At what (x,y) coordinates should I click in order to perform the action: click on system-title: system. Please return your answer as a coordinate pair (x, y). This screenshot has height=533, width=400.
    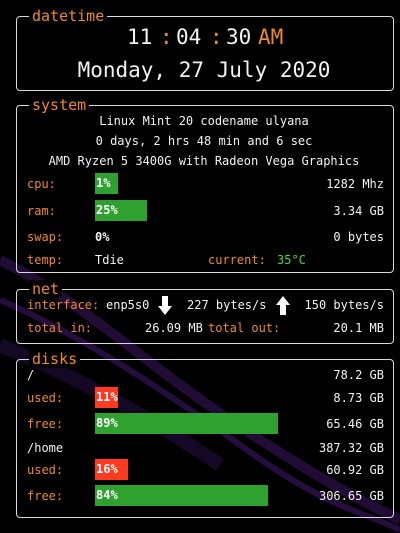
    Looking at the image, I should click on (59, 105).